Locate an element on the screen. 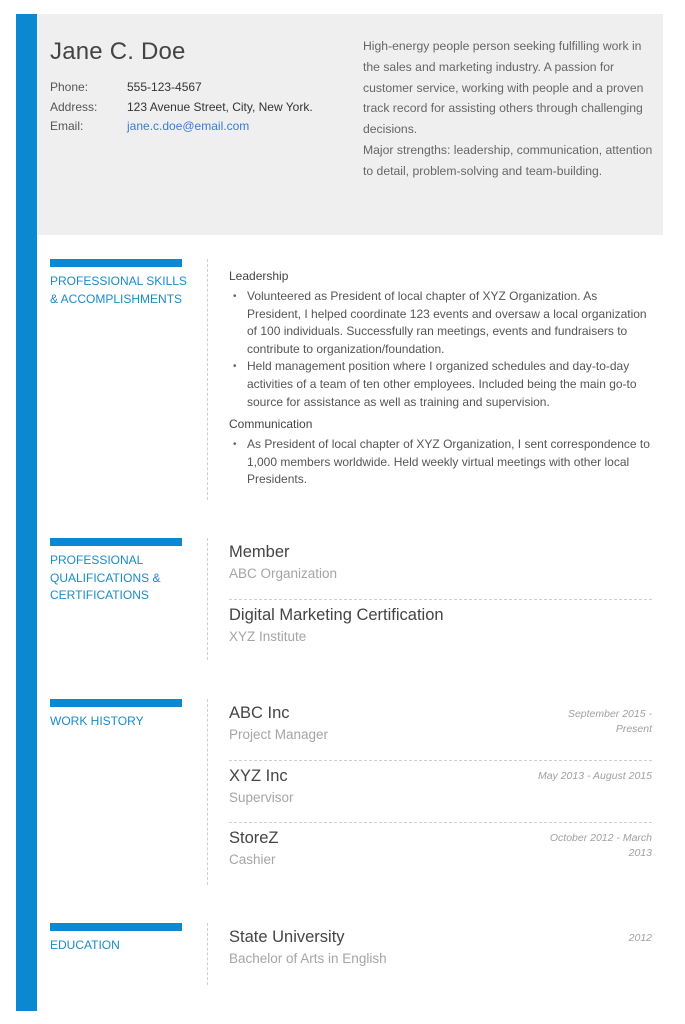 The height and width of the screenshot is (1024, 685). address-label: Address: is located at coordinates (74, 106).